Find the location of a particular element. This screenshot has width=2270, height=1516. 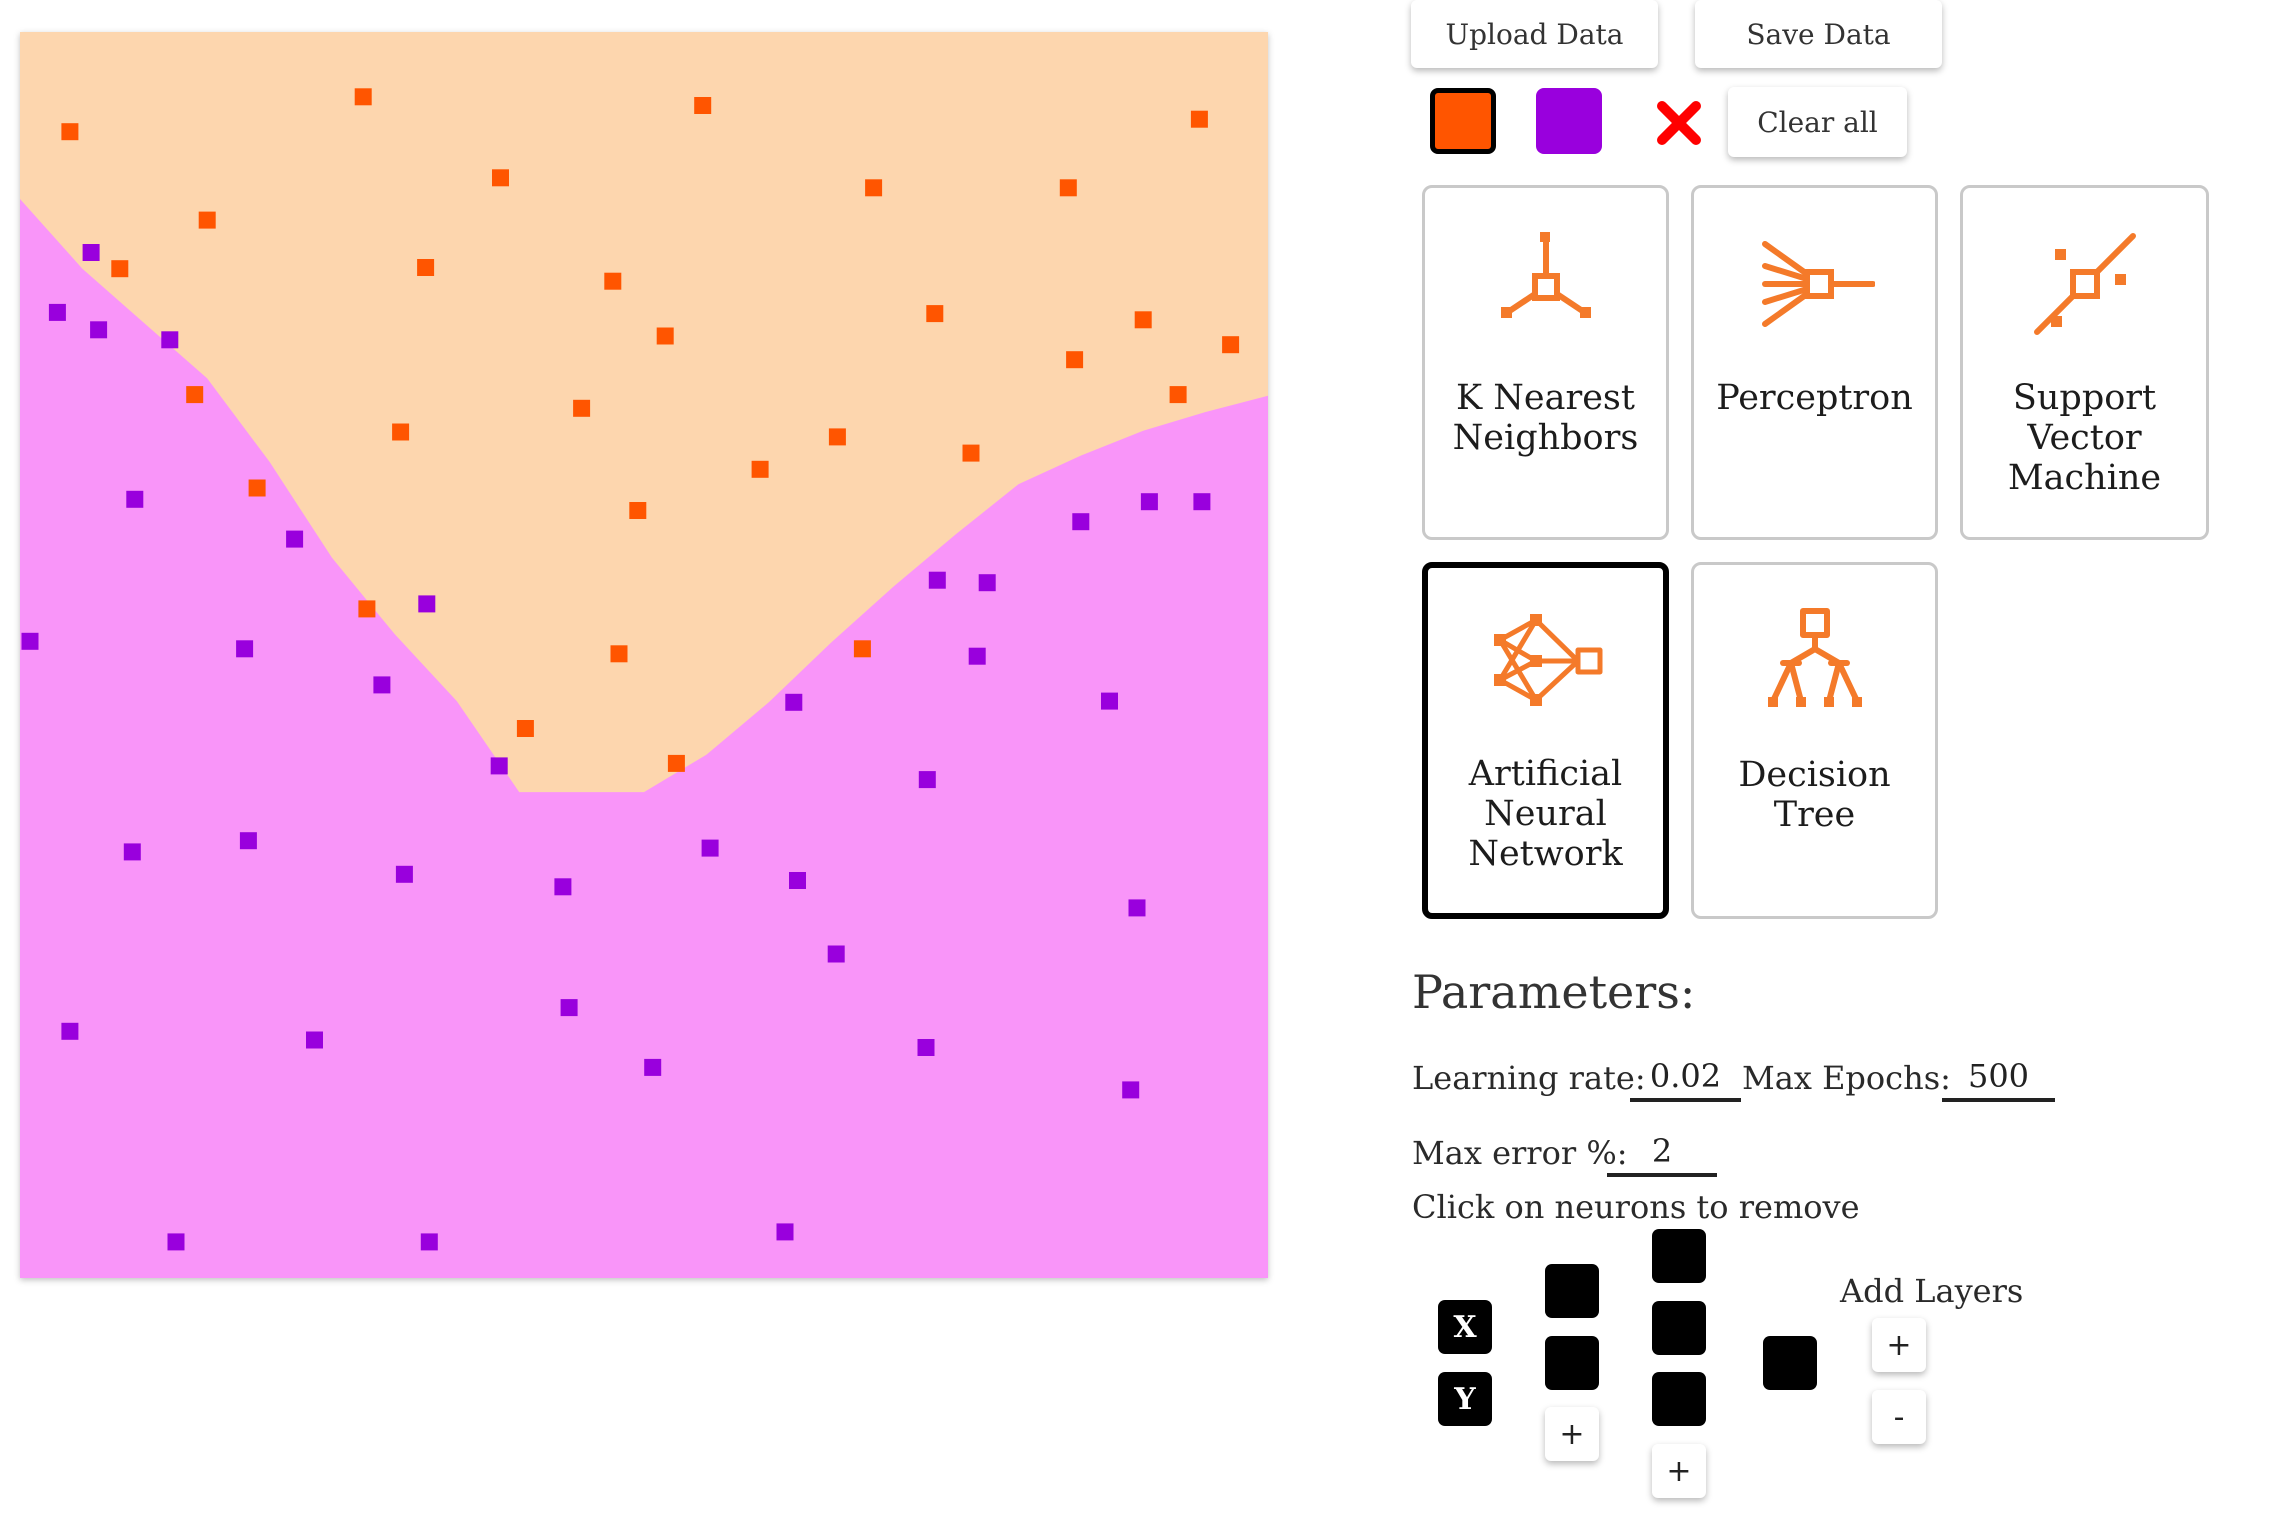

eraser-x-icon is located at coordinates (1679, 123).